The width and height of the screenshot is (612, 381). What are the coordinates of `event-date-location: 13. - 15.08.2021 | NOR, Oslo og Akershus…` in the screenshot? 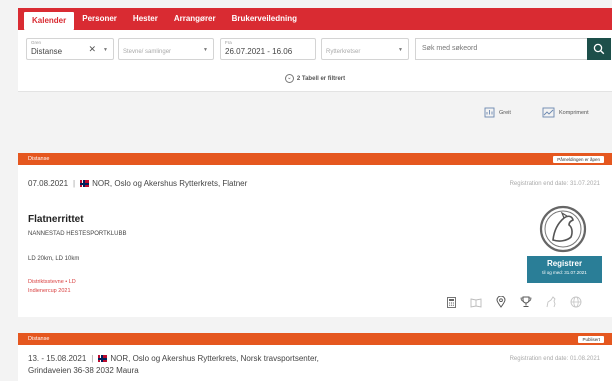 It's located at (173, 358).